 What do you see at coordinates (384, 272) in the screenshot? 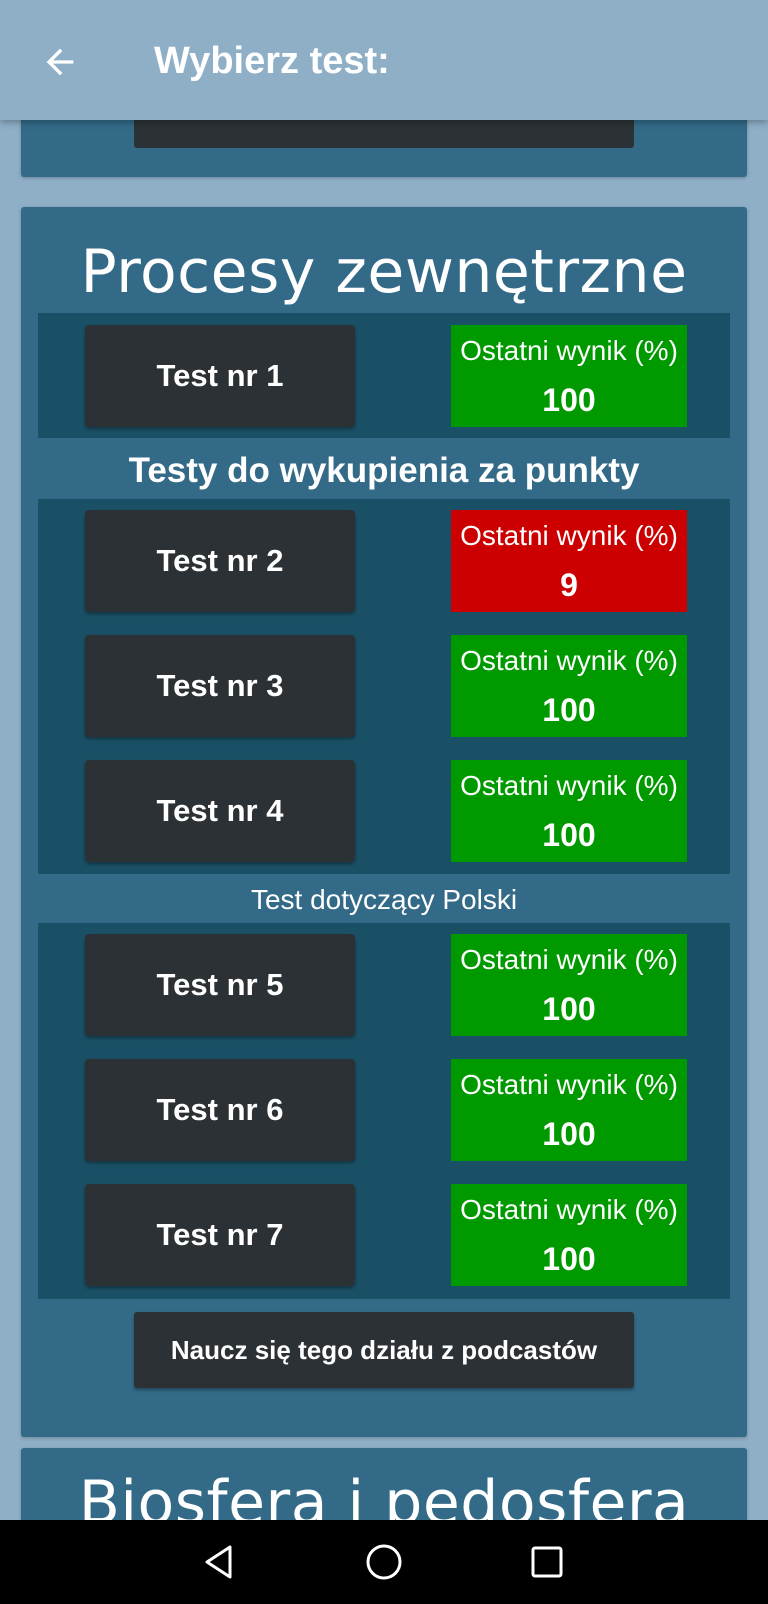
I see `section-title: Procesy zewnętrzne` at bounding box center [384, 272].